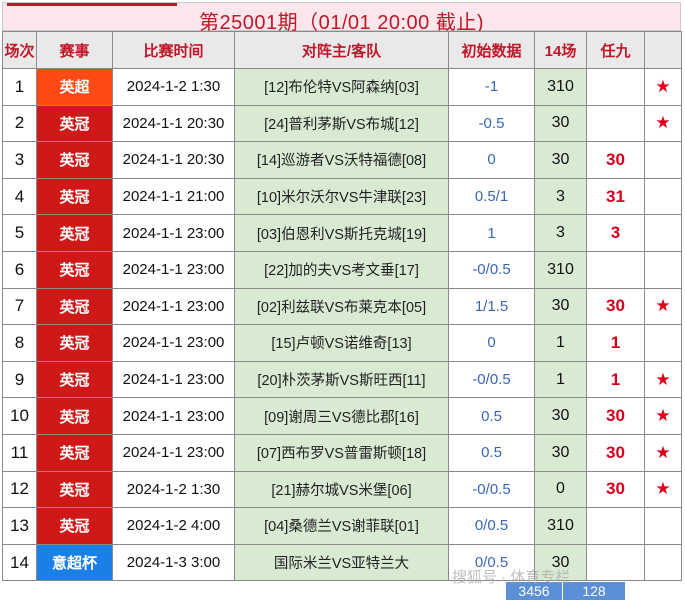 The height and width of the screenshot is (603, 685). What do you see at coordinates (491, 50) in the screenshot?
I see `col-header-odds: 初始数据` at bounding box center [491, 50].